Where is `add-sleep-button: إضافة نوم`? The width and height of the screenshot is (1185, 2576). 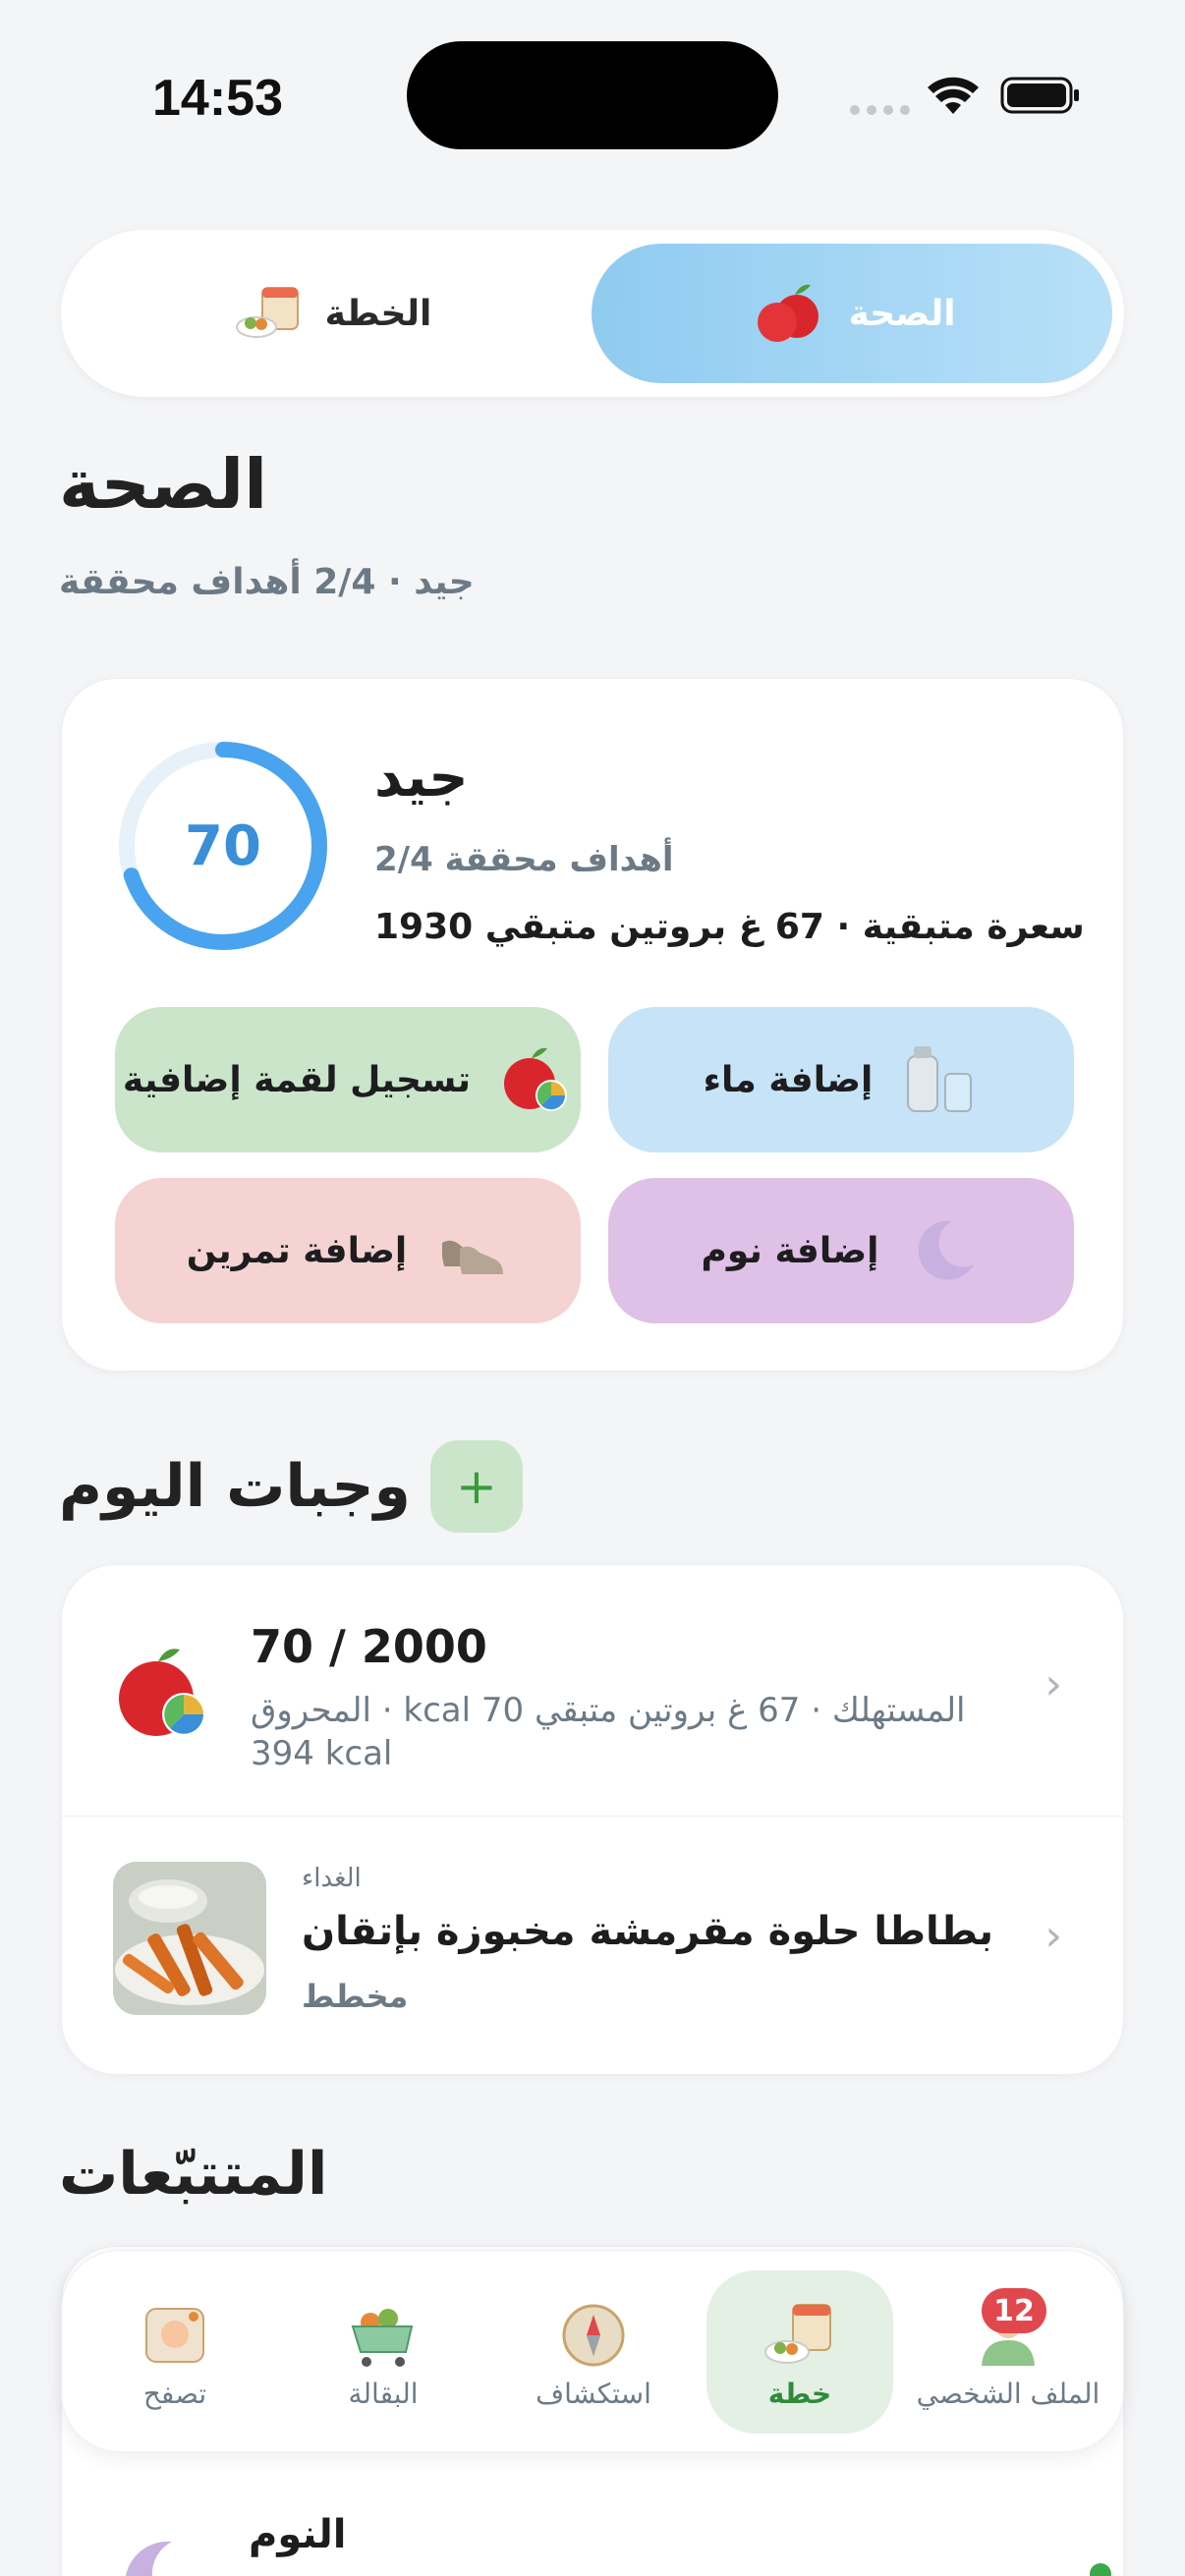
add-sleep-button: إضافة نوم is located at coordinates (841, 1250).